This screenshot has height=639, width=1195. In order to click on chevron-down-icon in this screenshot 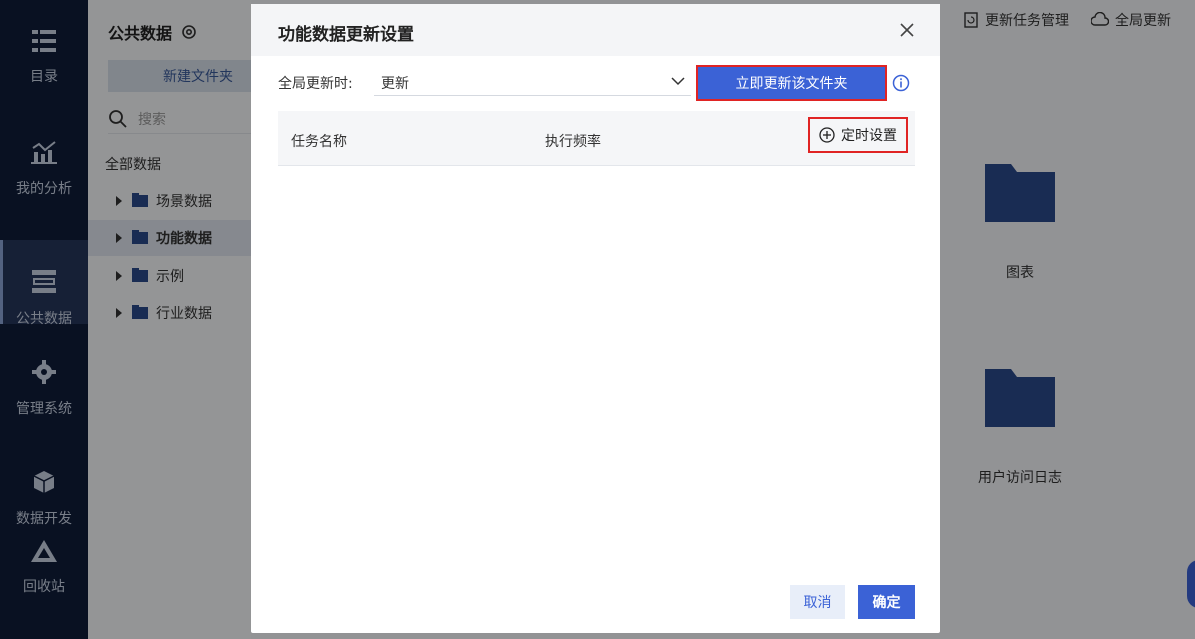, I will do `click(678, 81)`.